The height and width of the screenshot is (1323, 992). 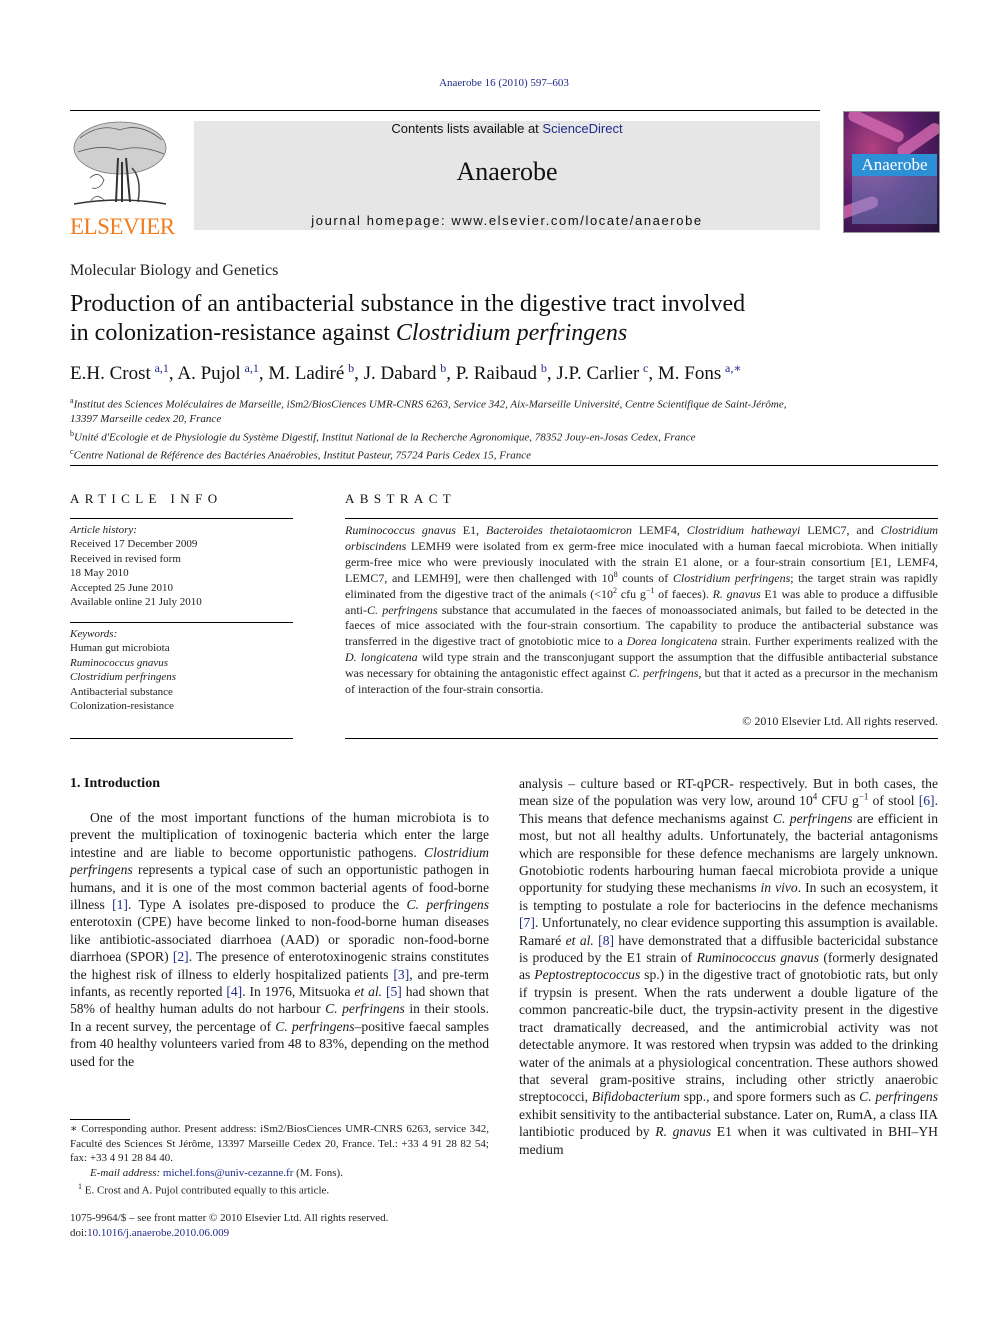 What do you see at coordinates (400, 373) in the screenshot?
I see `author-name: J. Dabard` at bounding box center [400, 373].